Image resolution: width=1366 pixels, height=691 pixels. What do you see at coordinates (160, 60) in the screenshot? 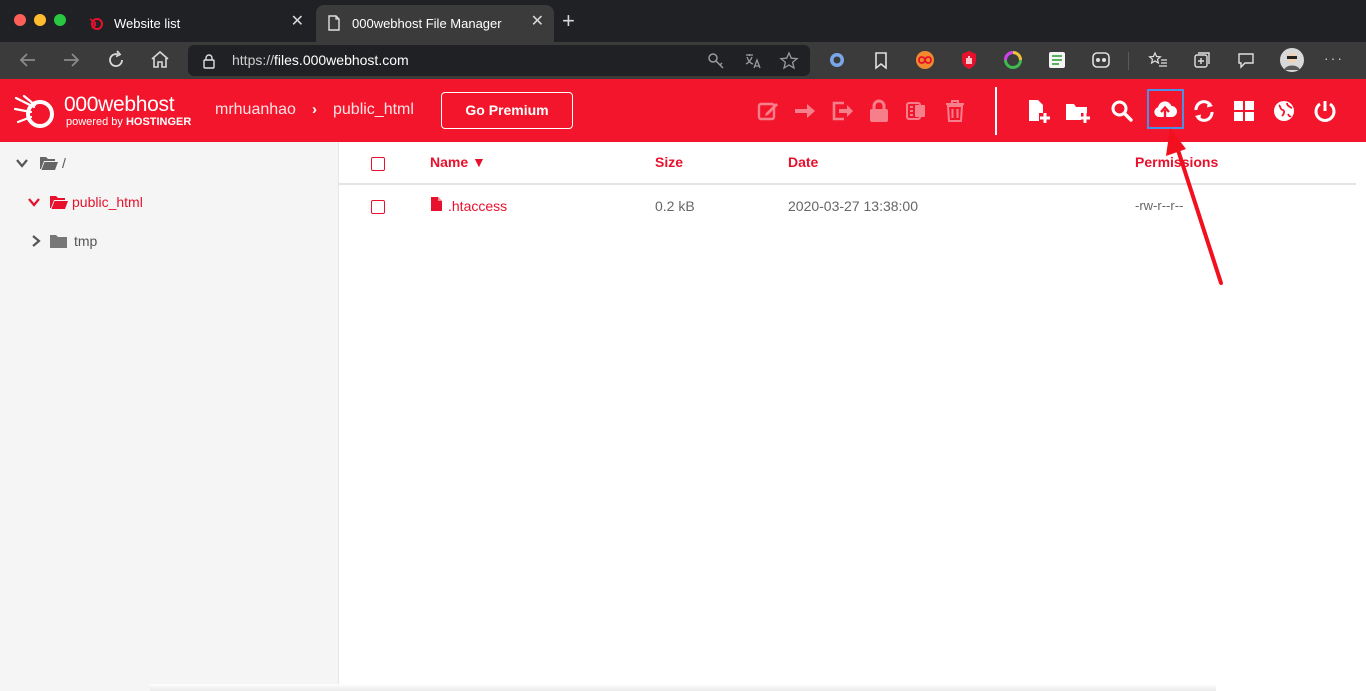
I see `home-icon` at bounding box center [160, 60].